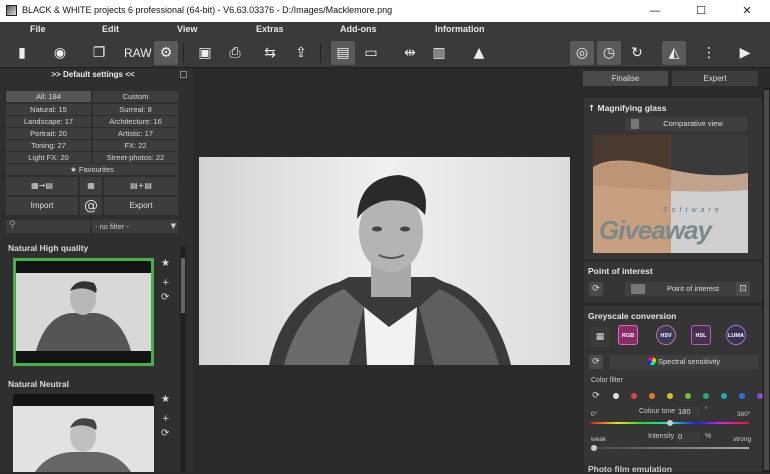 The image size is (770, 474). Describe the element at coordinates (371, 53) in the screenshot. I see `film-icon: ▭` at that location.